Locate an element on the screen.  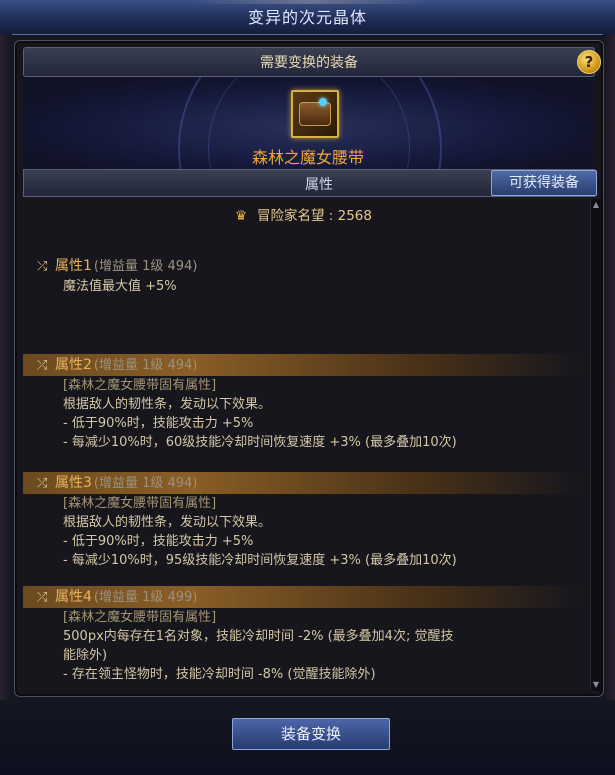
attribute-scrollbar: ▲ ▼ is located at coordinates (595, 445).